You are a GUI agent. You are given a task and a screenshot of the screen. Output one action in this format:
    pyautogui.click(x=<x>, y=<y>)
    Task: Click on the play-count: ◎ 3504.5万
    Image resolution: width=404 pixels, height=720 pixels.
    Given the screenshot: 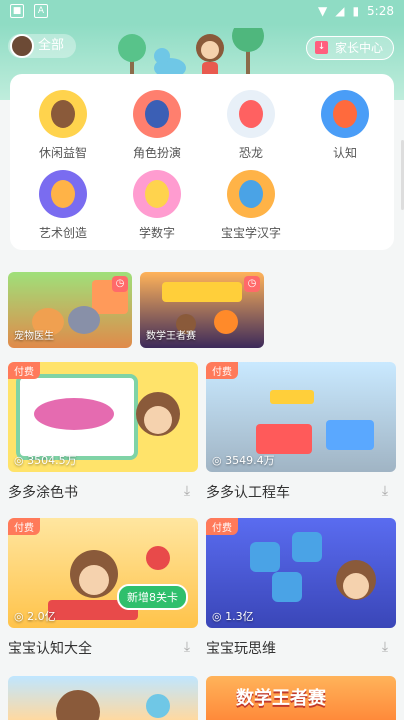 What is the action you would take?
    pyautogui.click(x=45, y=460)
    